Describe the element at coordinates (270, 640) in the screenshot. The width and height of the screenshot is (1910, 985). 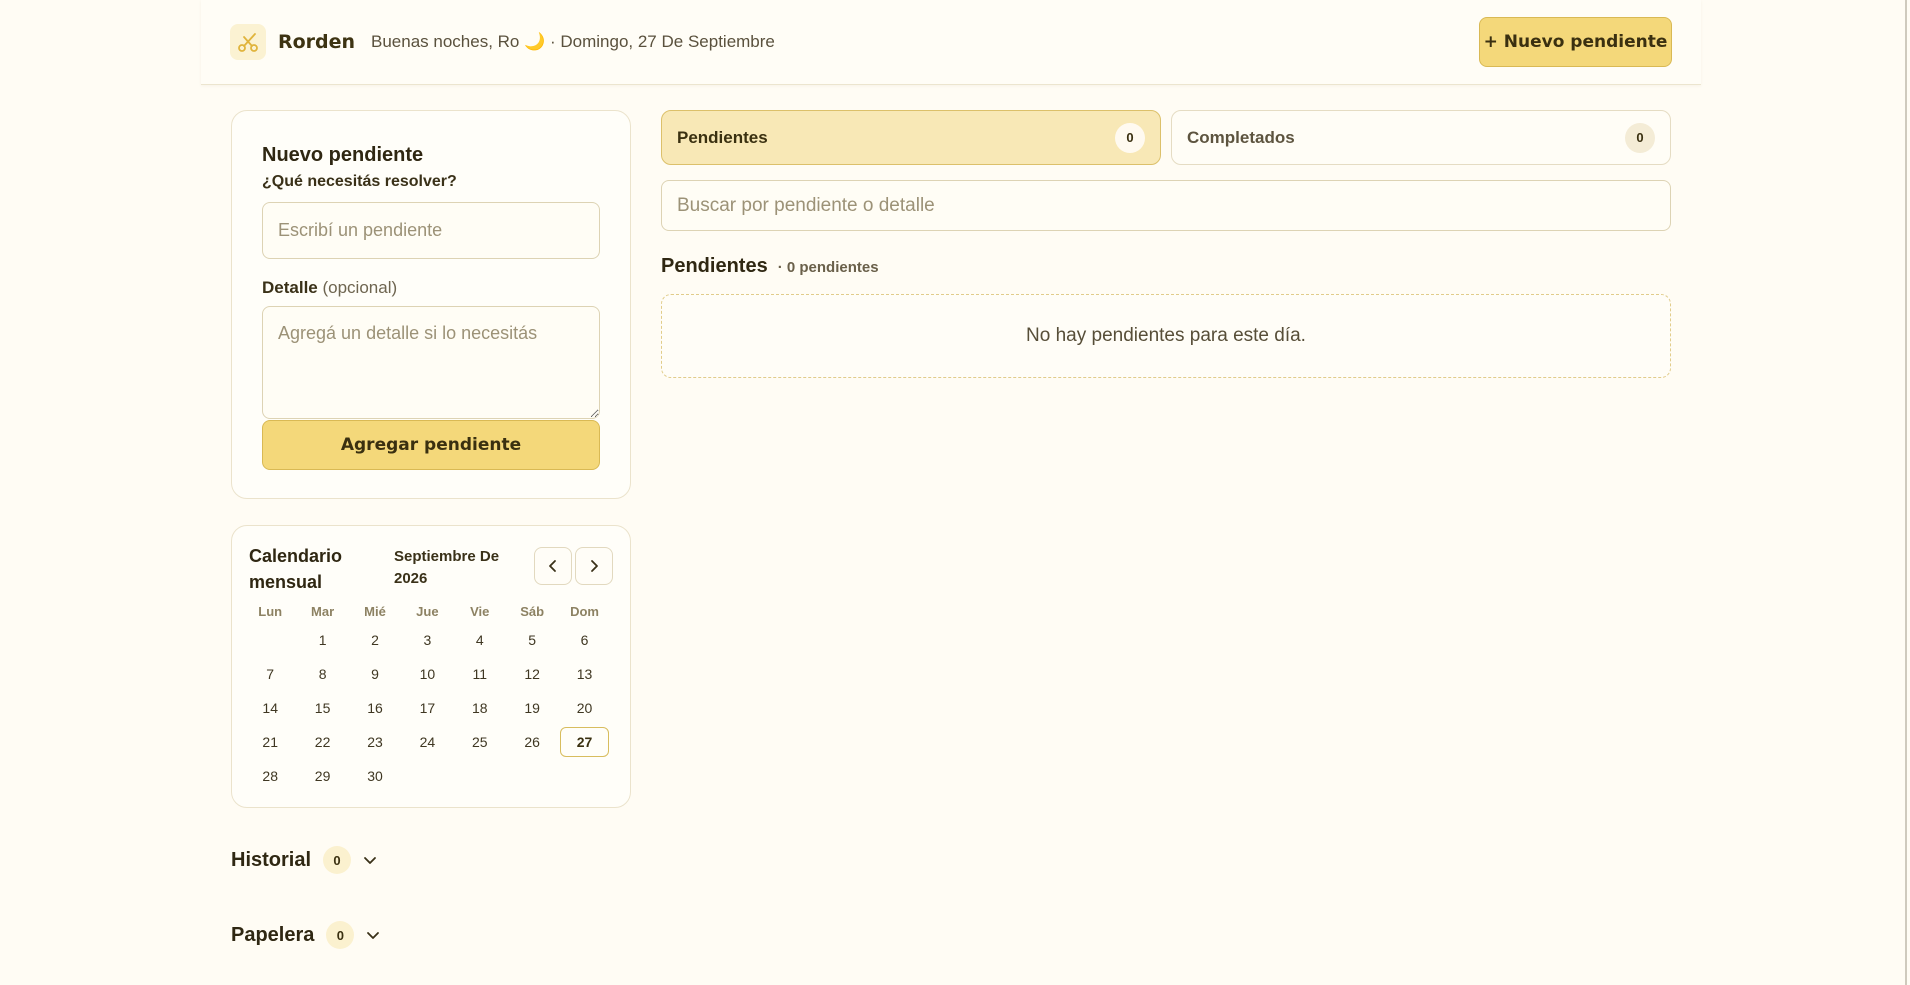
I see `calendar-empty-cell` at that location.